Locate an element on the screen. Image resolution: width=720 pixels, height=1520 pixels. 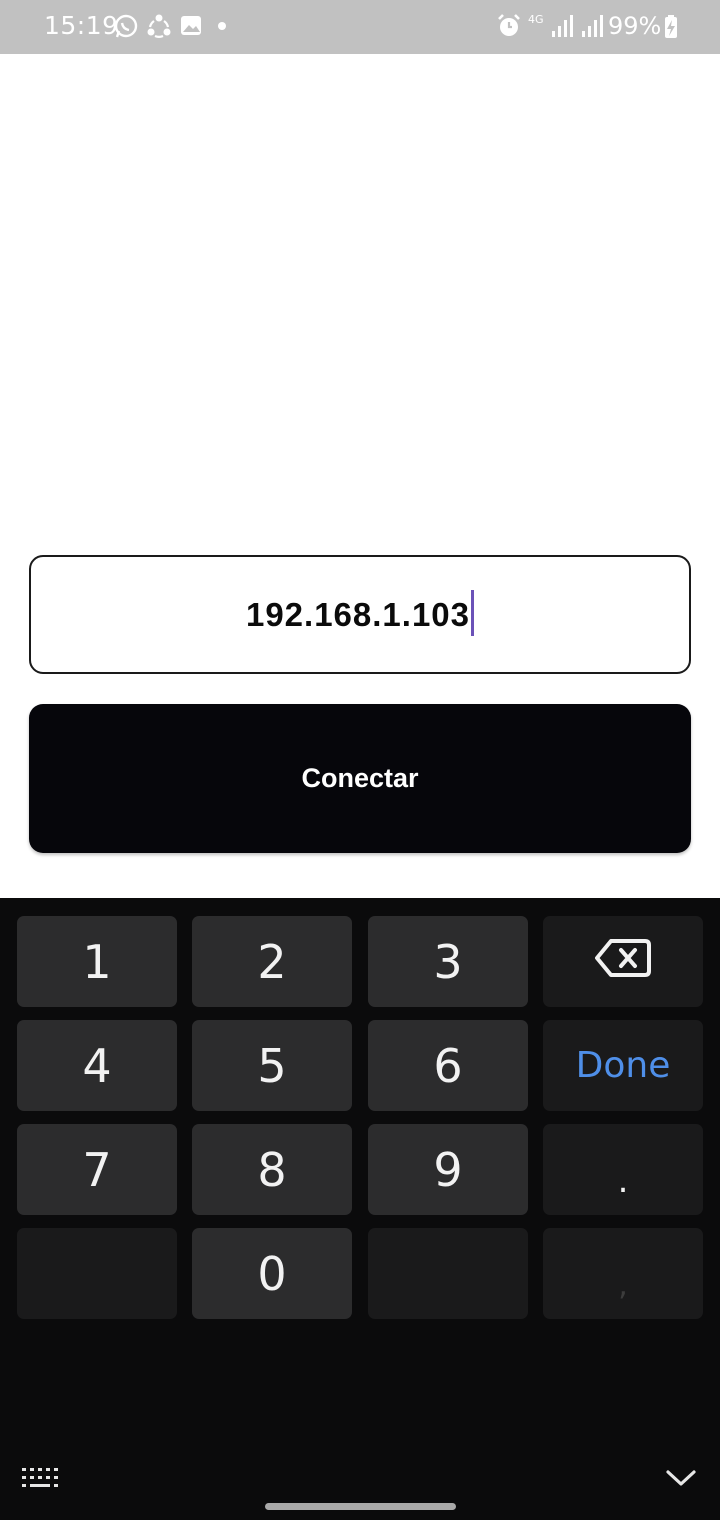
done-key: Done is located at coordinates (623, 1065).